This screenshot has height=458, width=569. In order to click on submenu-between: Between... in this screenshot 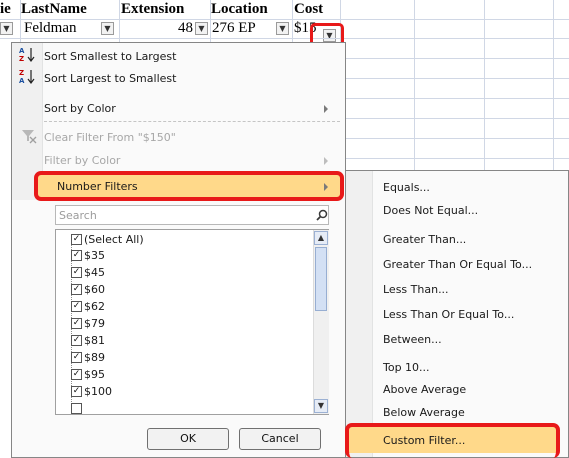, I will do `click(412, 340)`.